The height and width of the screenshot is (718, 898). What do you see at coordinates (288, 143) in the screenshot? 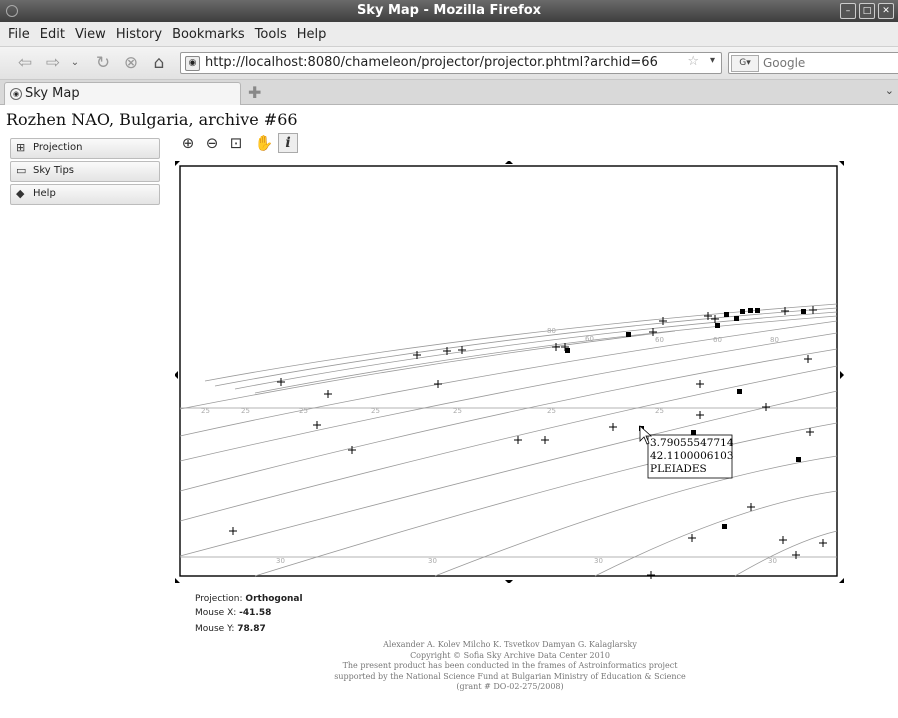
I see `info-tool-button: i` at bounding box center [288, 143].